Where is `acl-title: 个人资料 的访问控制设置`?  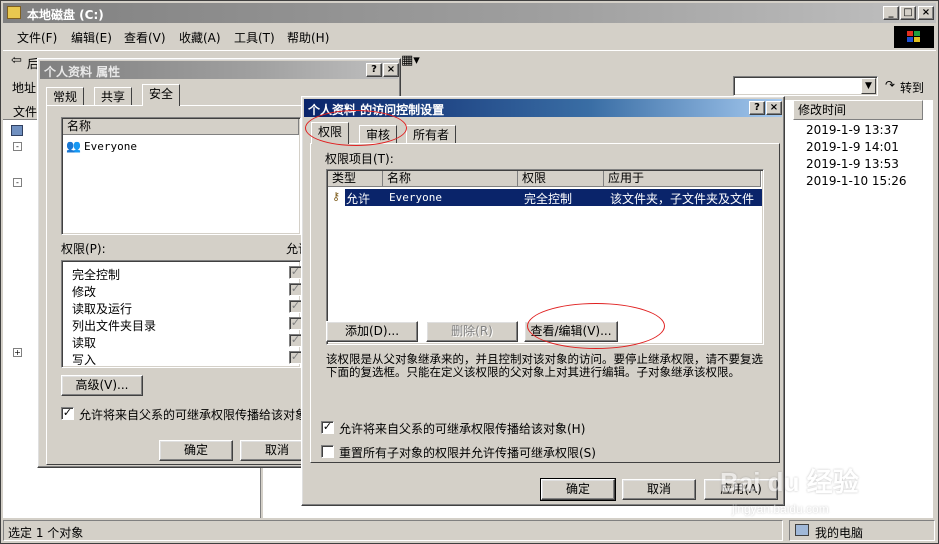 acl-title: 个人资料 的访问控制设置 is located at coordinates (376, 110).